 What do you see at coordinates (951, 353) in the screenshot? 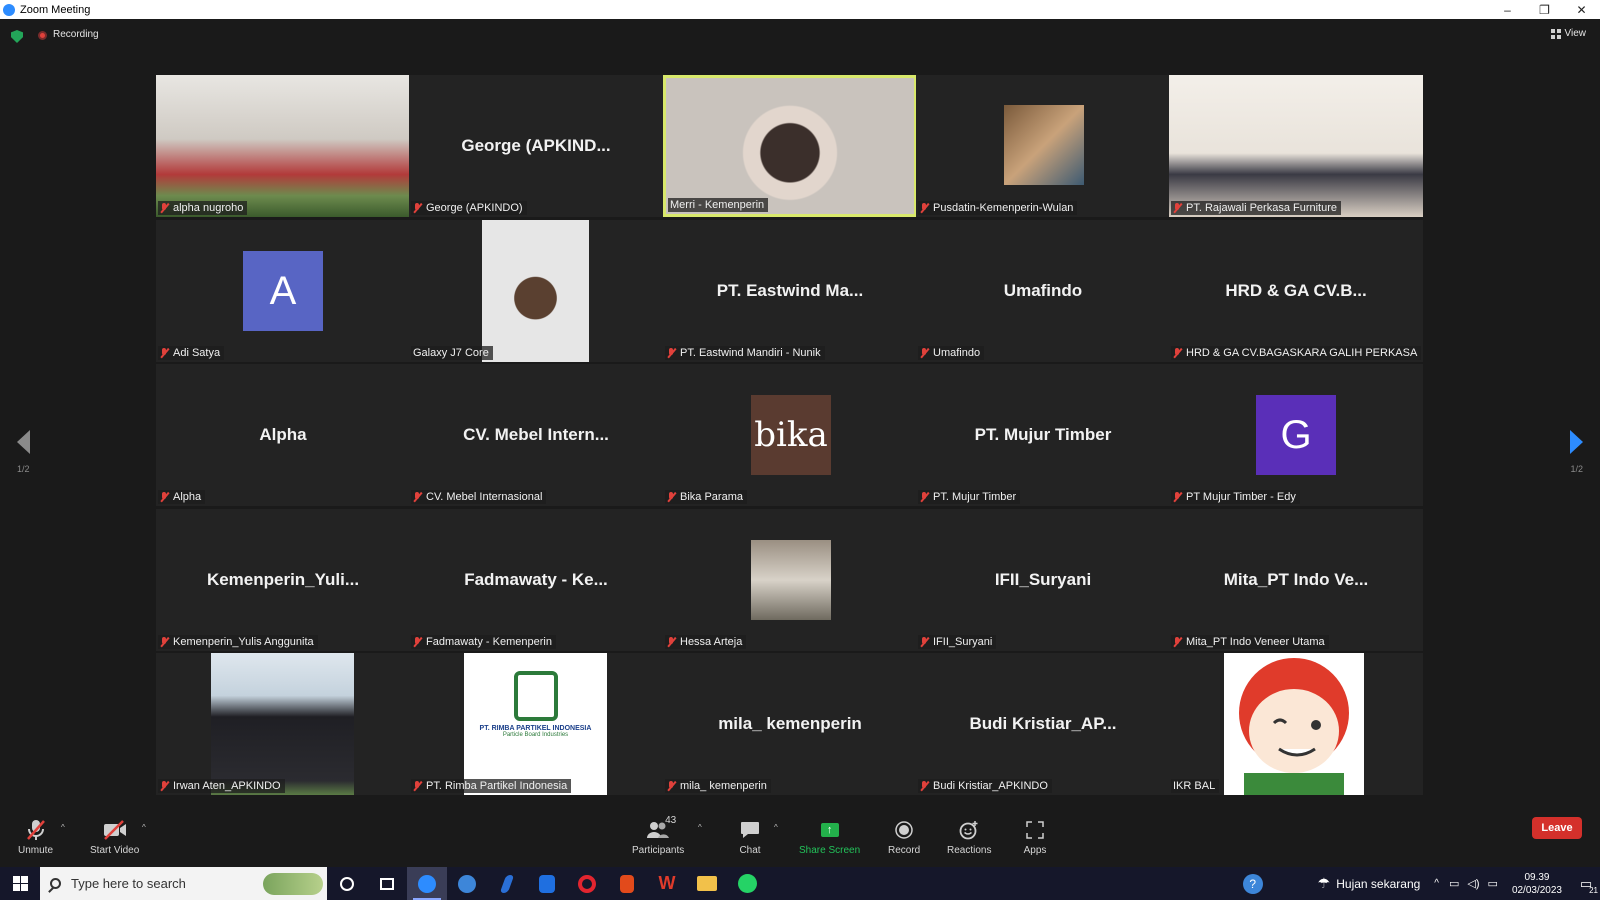
I see `participant-nameplate: Umafindo` at bounding box center [951, 353].